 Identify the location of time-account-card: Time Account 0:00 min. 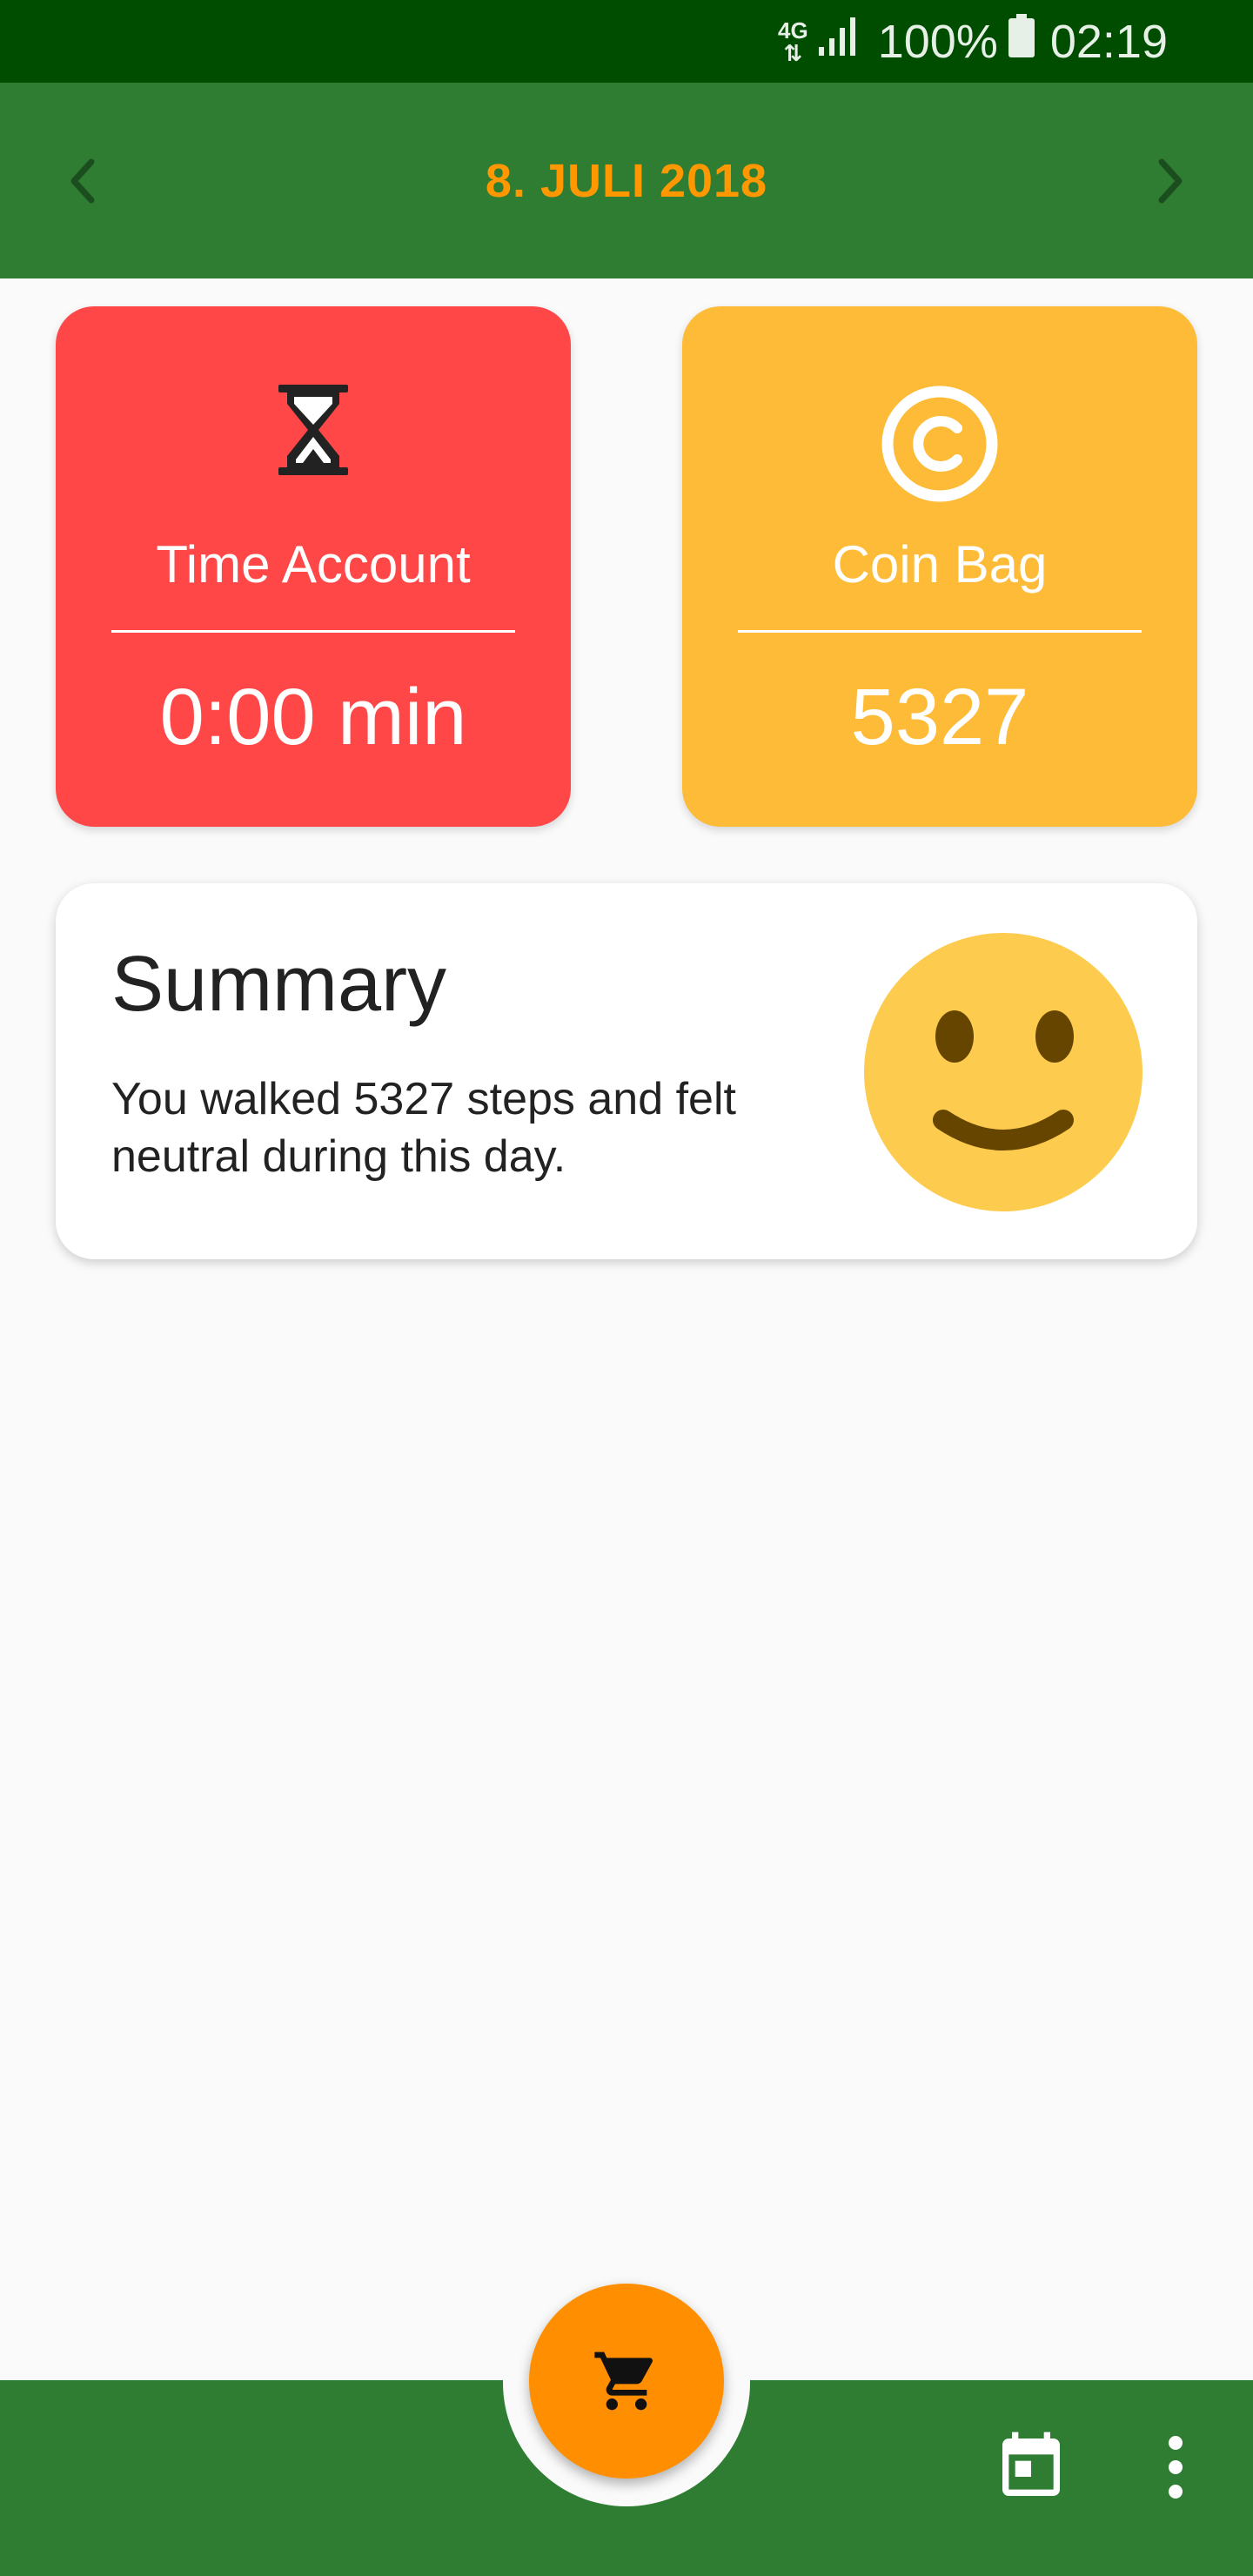
(313, 566).